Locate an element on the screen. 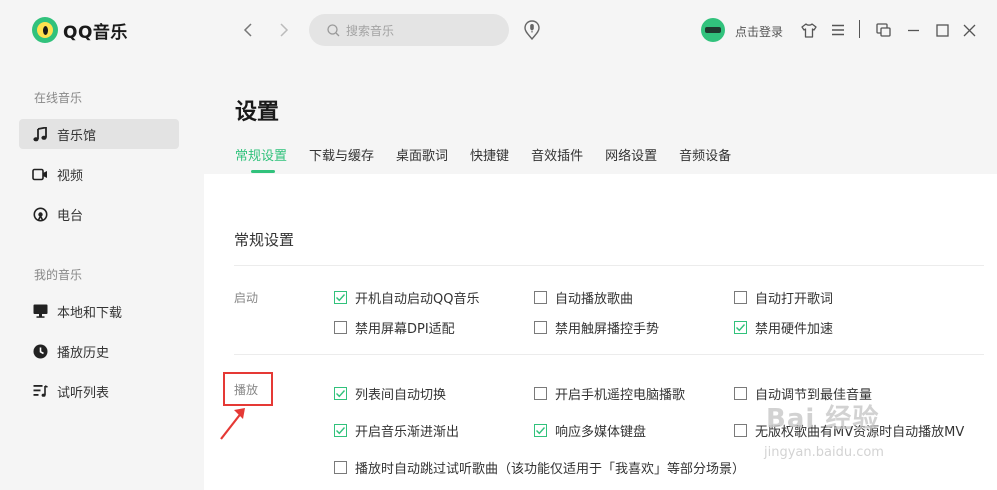 The height and width of the screenshot is (490, 997). tab-download-cache: 下载与缓存 is located at coordinates (341, 159).